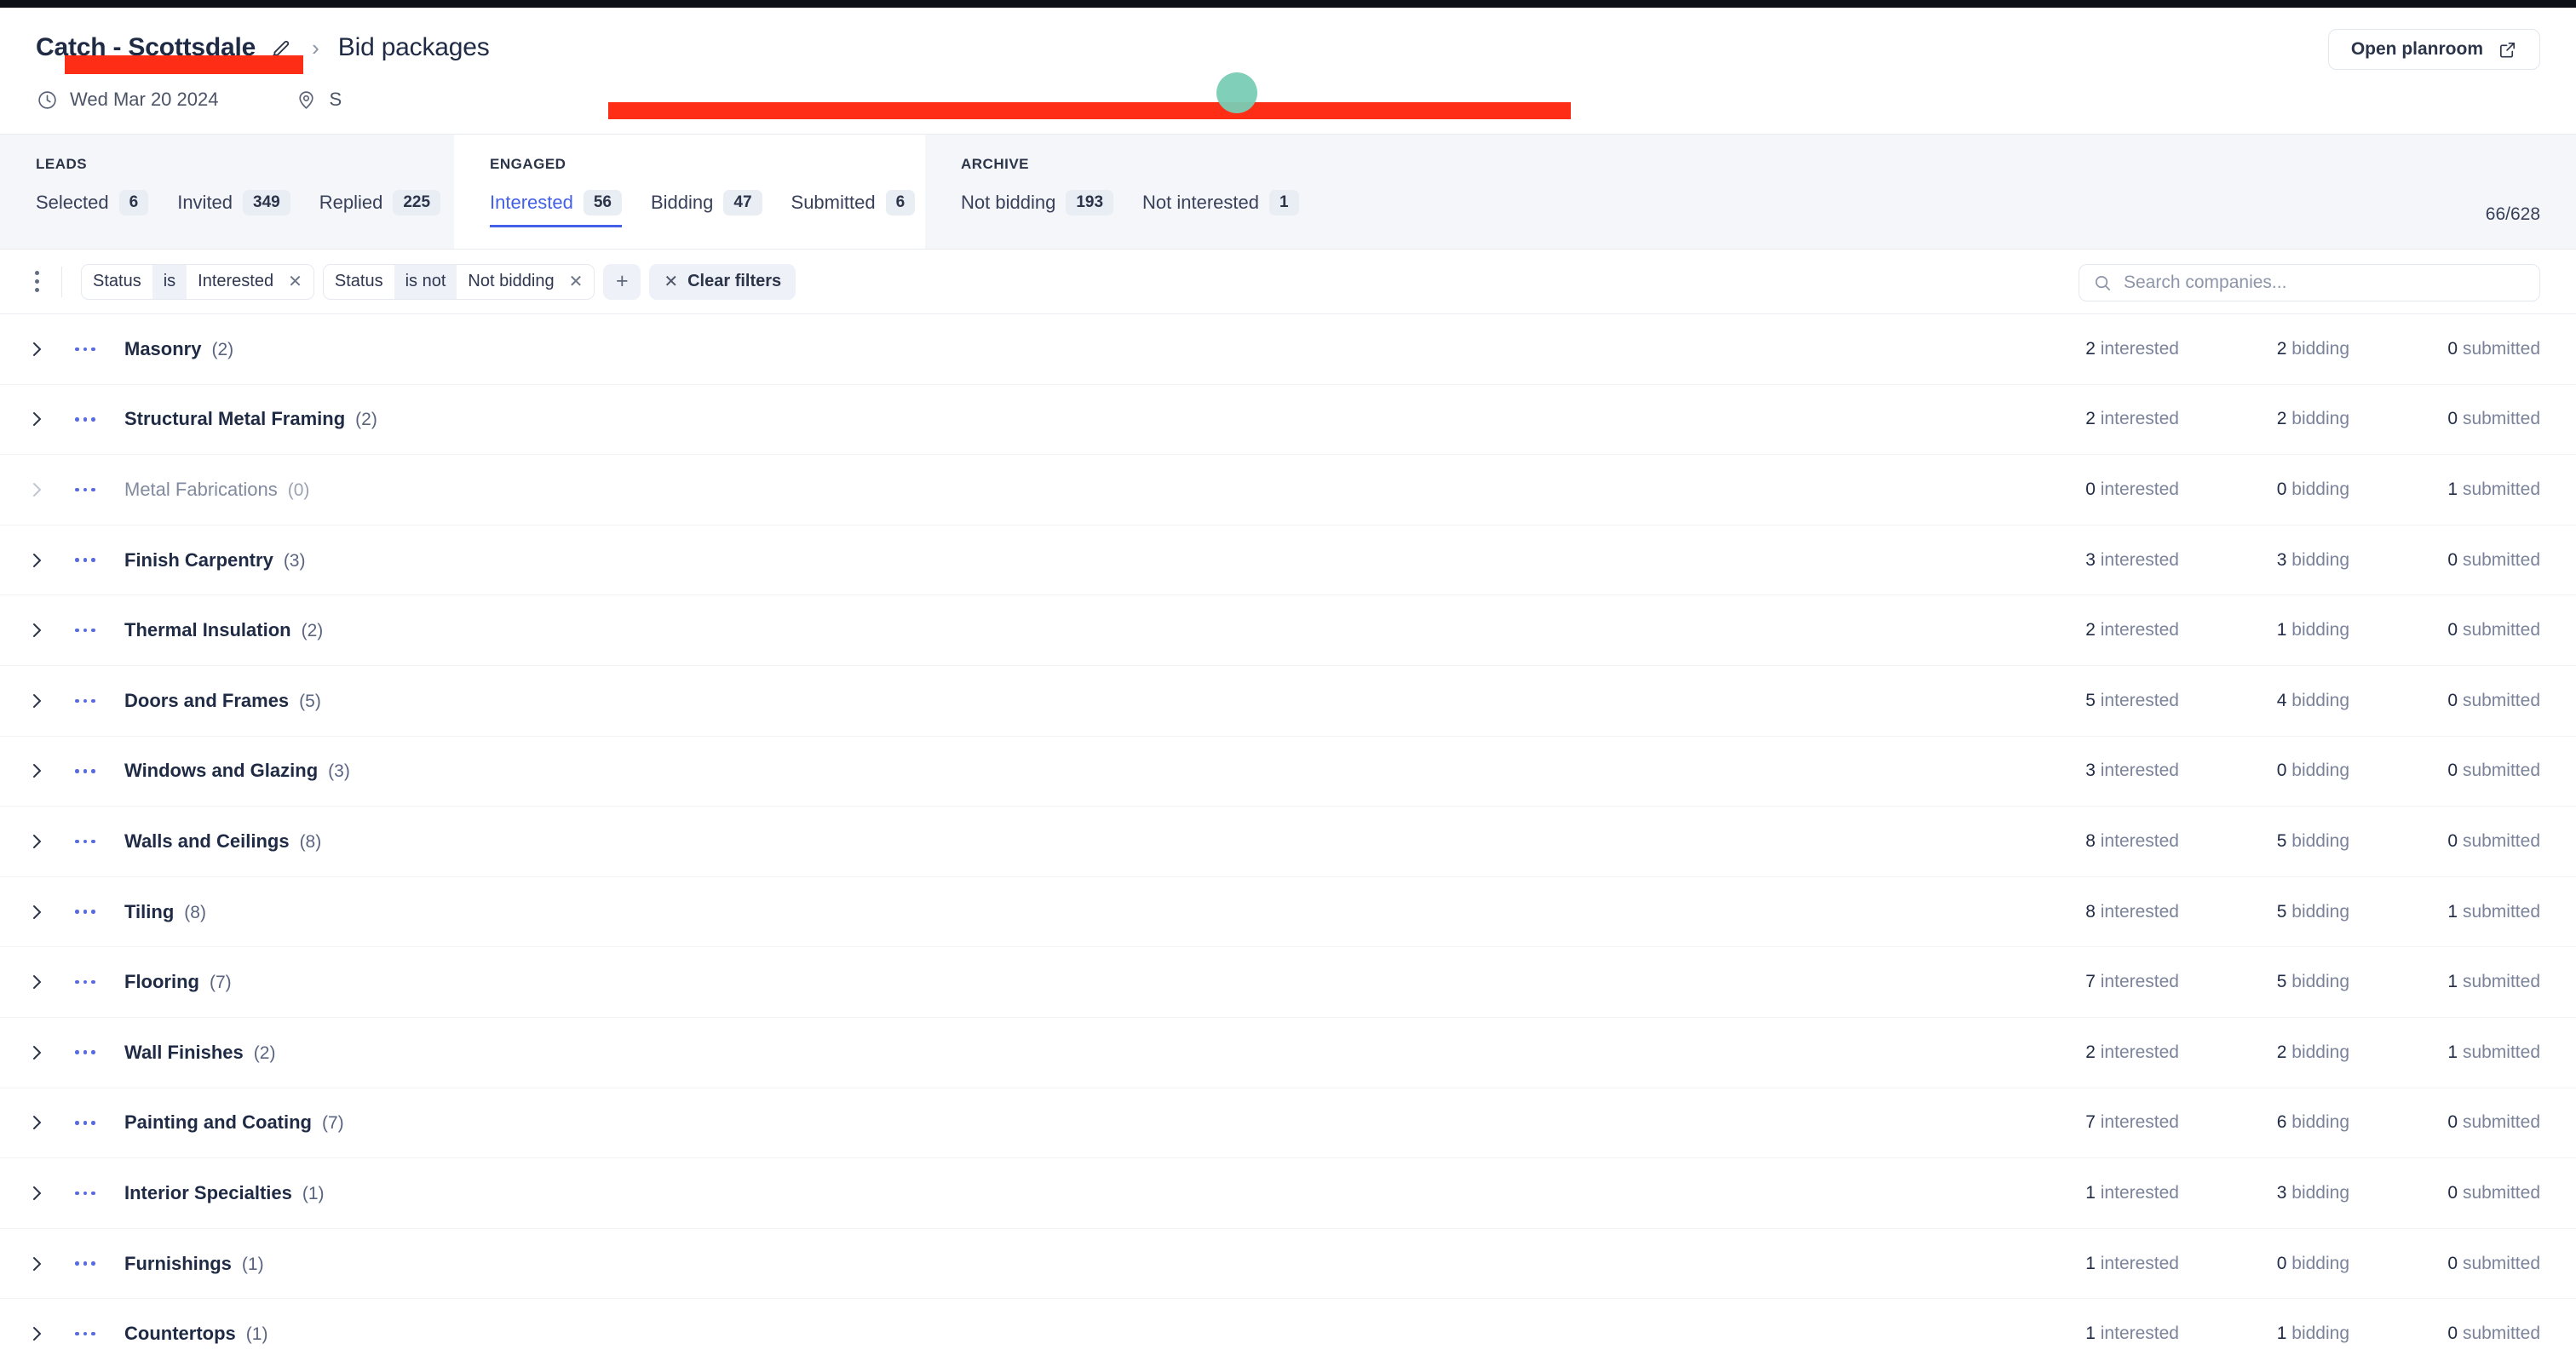 The width and height of the screenshot is (2576, 1361). Describe the element at coordinates (2090, 1052) in the screenshot. I see `row-stat-value: 2` at that location.